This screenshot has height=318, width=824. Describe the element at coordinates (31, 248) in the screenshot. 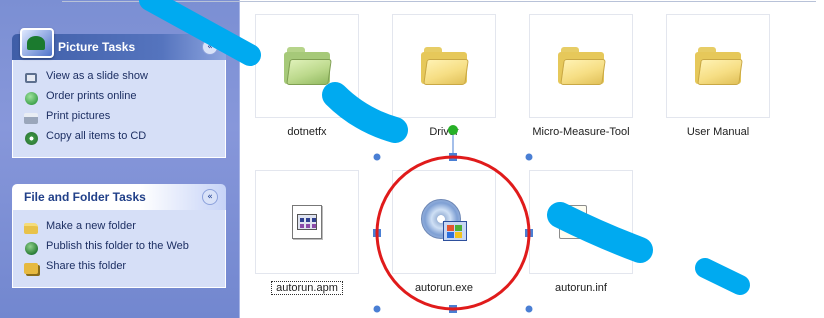

I see `publish-web-icon` at that location.